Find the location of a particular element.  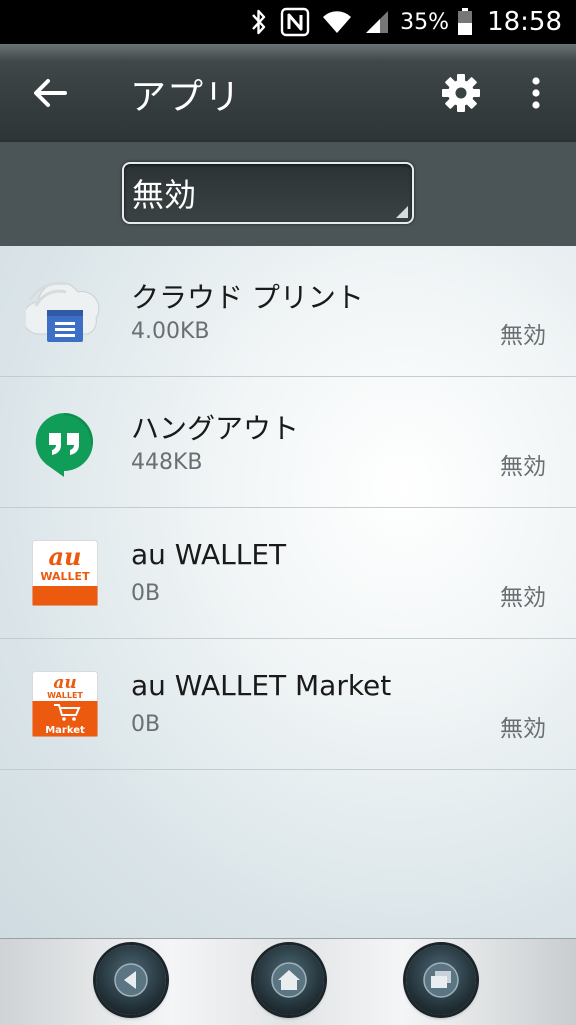

svg-text: Market is located at coordinates (65, 730).